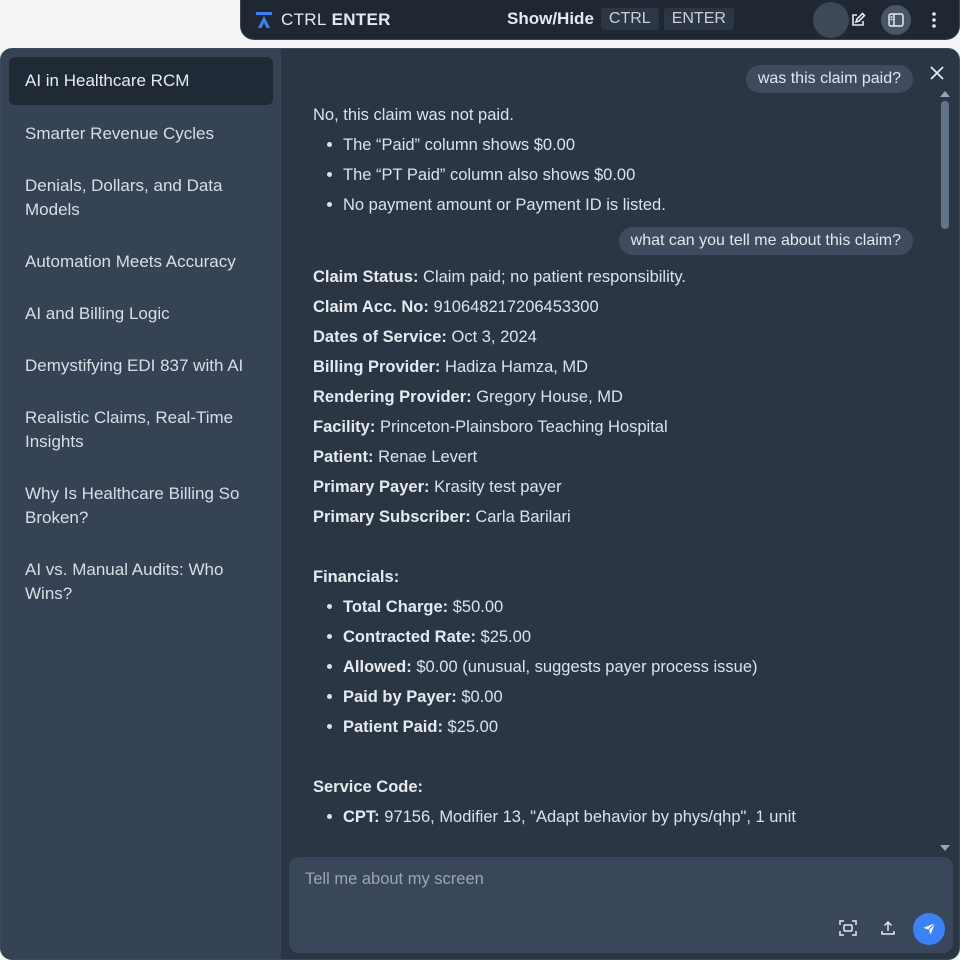 Image resolution: width=960 pixels, height=960 pixels. Describe the element at coordinates (344, 427) in the screenshot. I see `field-label: Facility:` at that location.